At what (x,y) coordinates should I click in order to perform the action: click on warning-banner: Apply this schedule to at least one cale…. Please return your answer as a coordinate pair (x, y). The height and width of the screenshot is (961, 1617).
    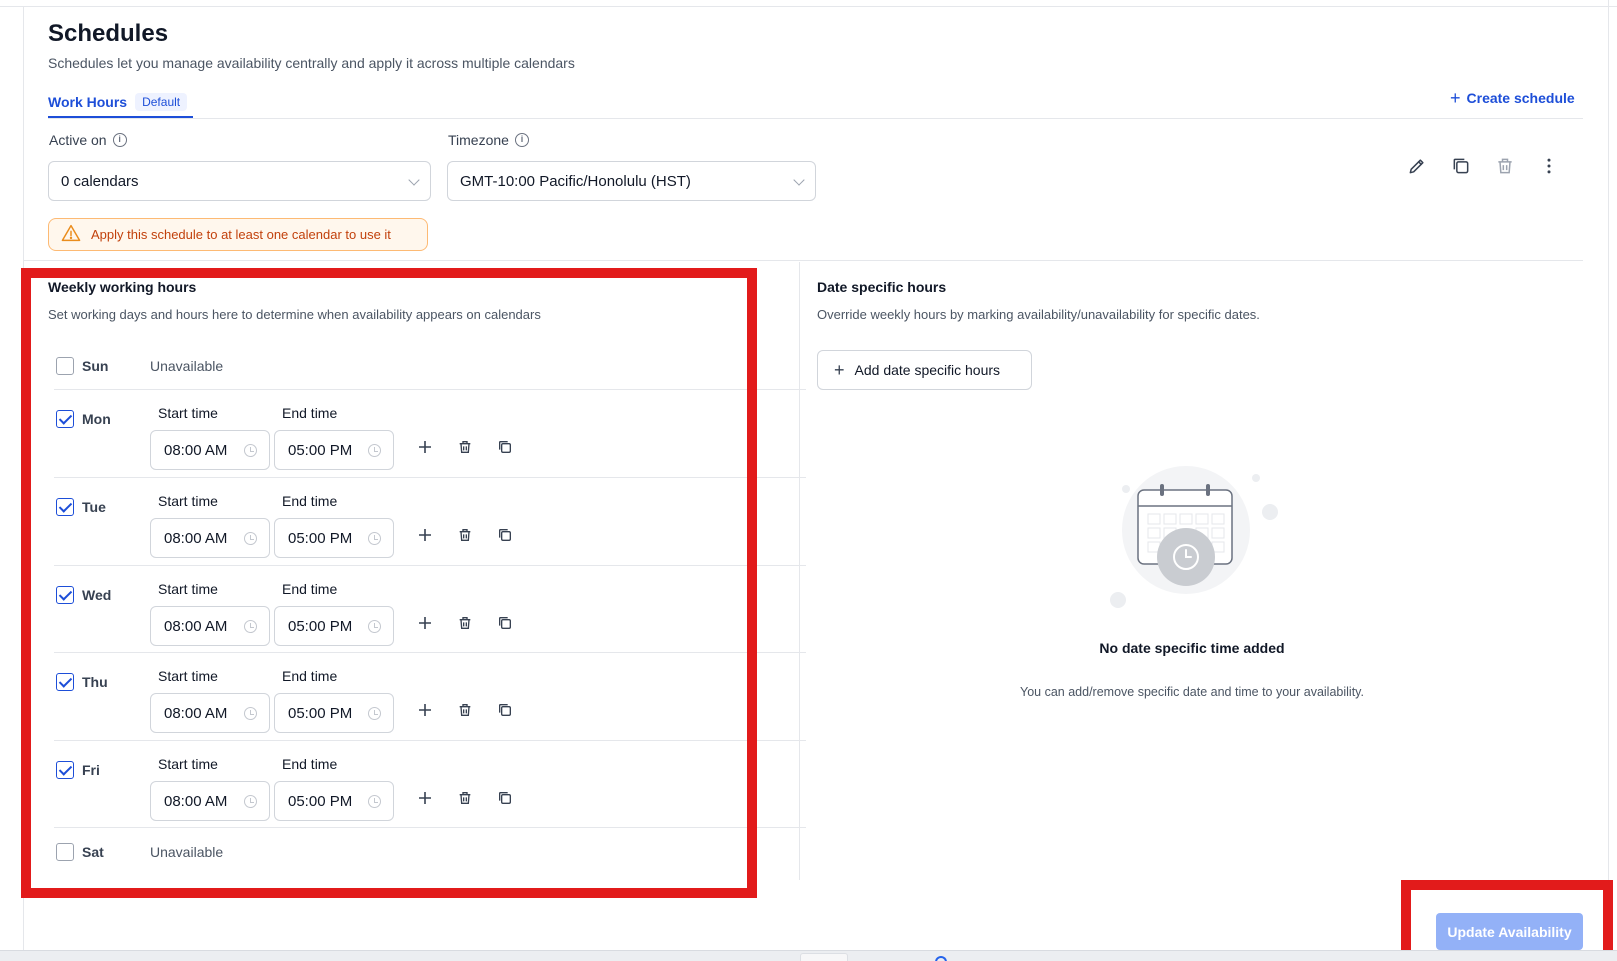
    Looking at the image, I should click on (238, 234).